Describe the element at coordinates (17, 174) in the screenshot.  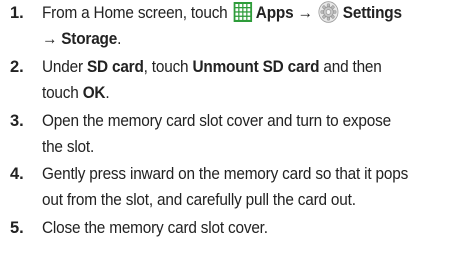
I see `step-number: 4.` at that location.